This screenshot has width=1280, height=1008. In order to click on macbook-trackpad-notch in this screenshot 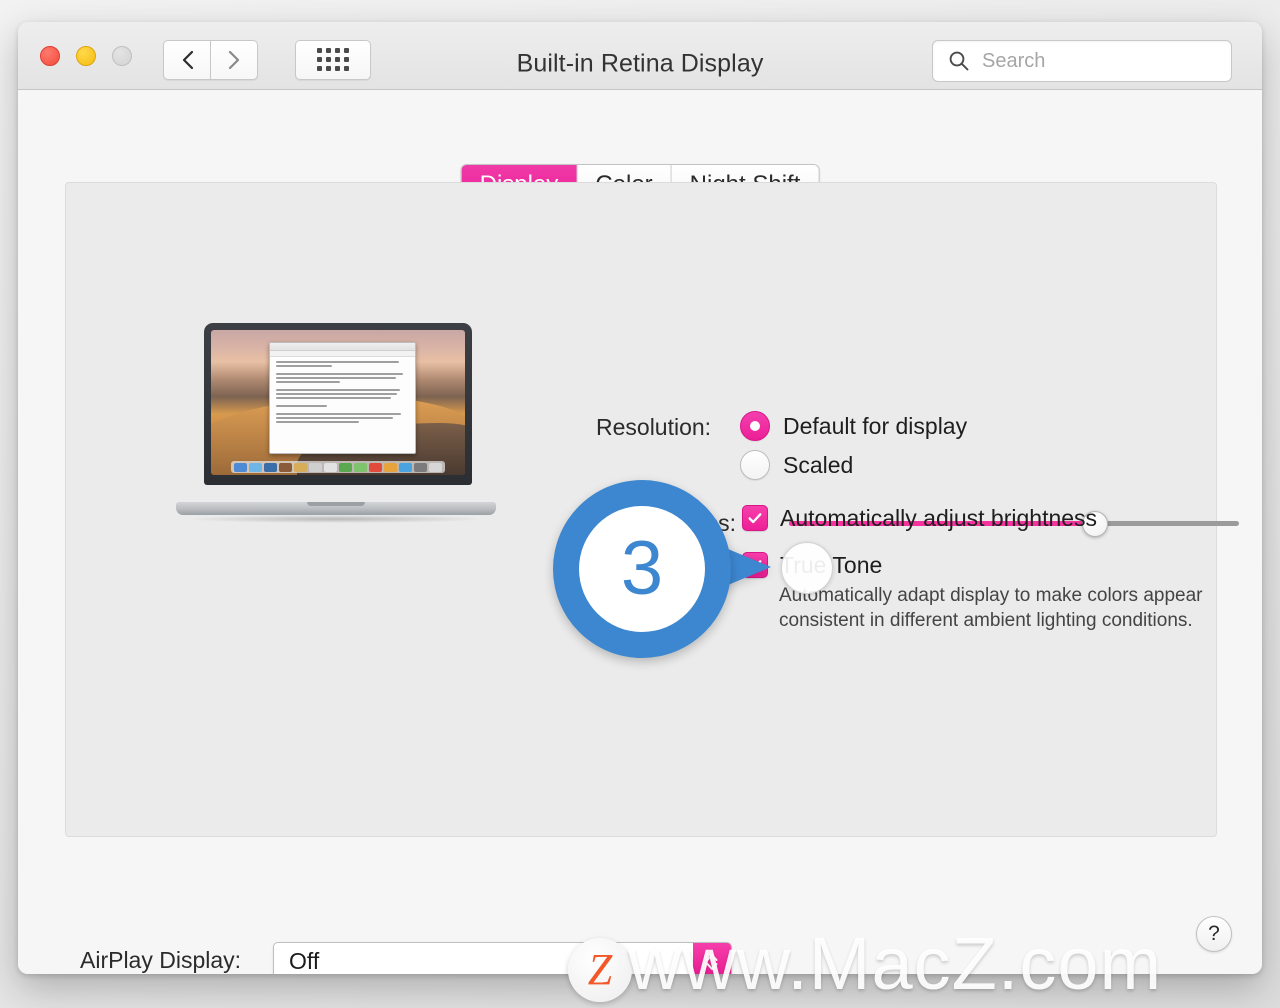, I will do `click(336, 504)`.